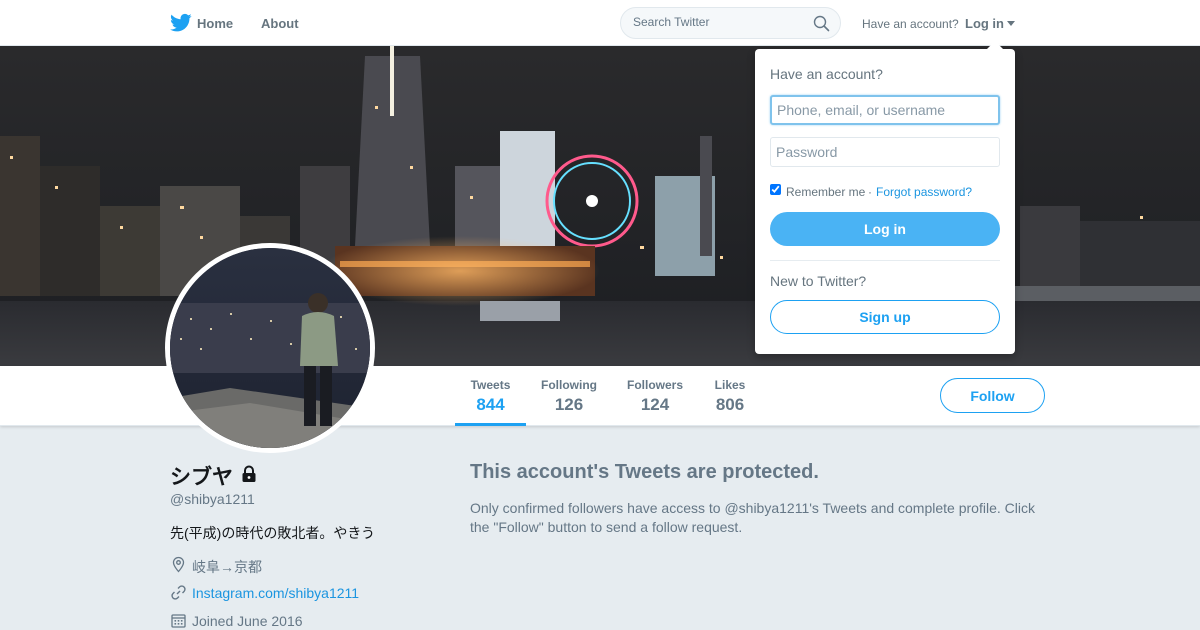 The height and width of the screenshot is (630, 1200). What do you see at coordinates (273, 533) in the screenshot?
I see `profile-bio: 先(平成)の時代の敗北者。やきう` at bounding box center [273, 533].